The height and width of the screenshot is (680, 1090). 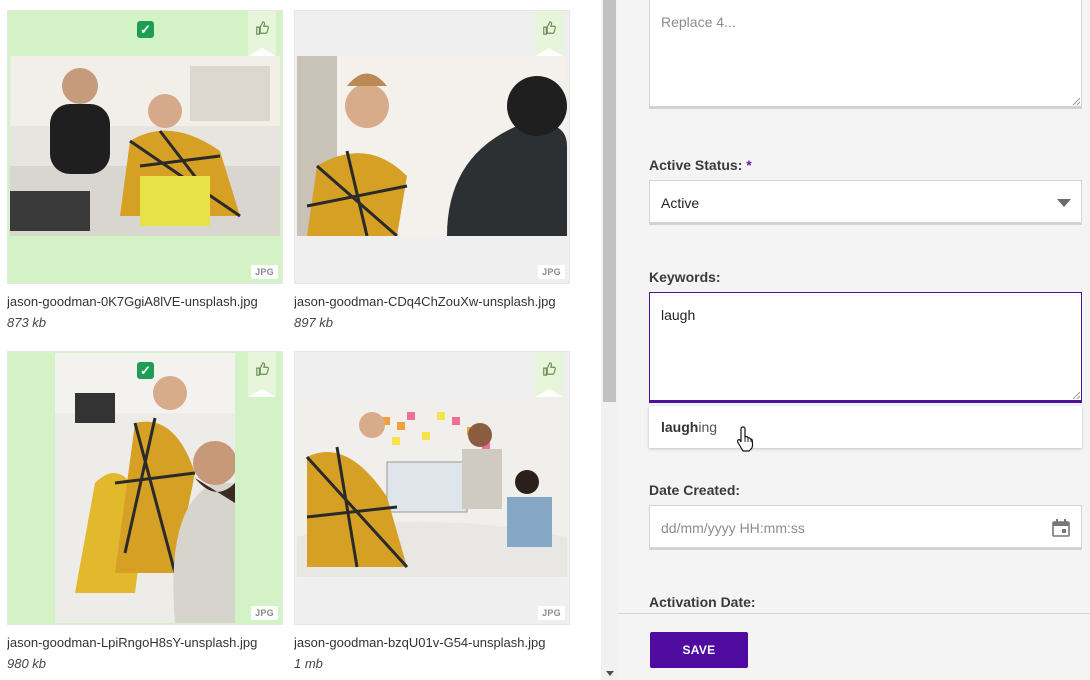 What do you see at coordinates (699, 650) in the screenshot?
I see `save-button: SAVE` at bounding box center [699, 650].